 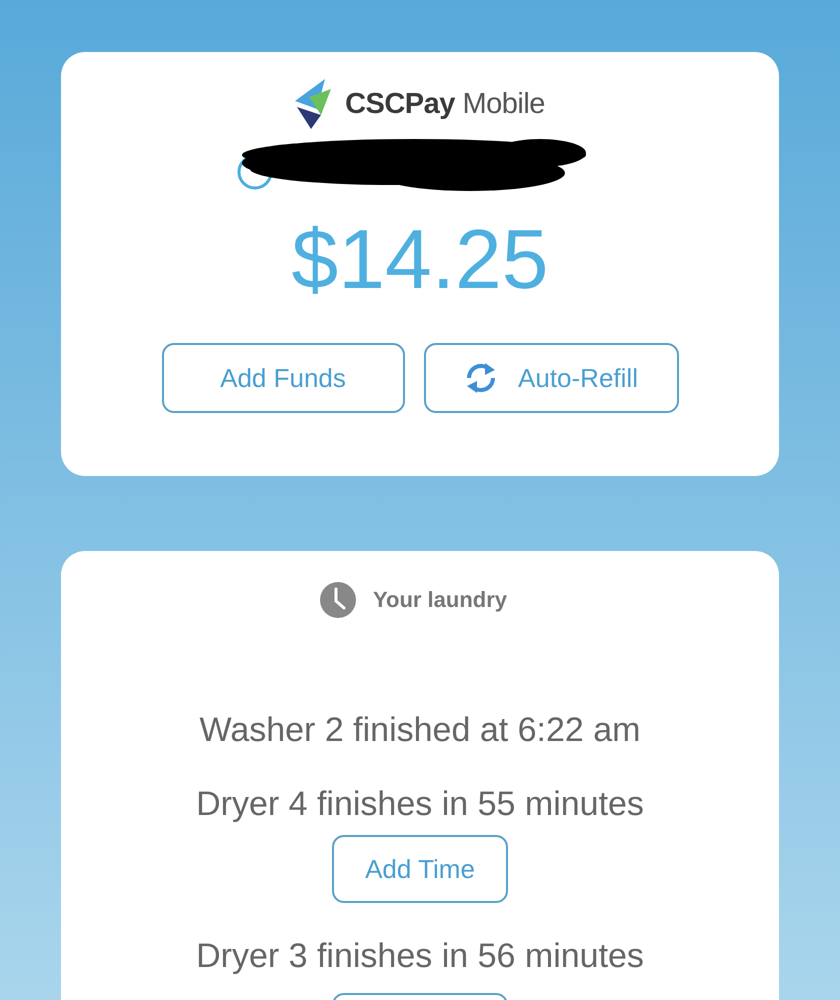 I want to click on add-funds-button: Add Funds, so click(x=283, y=378).